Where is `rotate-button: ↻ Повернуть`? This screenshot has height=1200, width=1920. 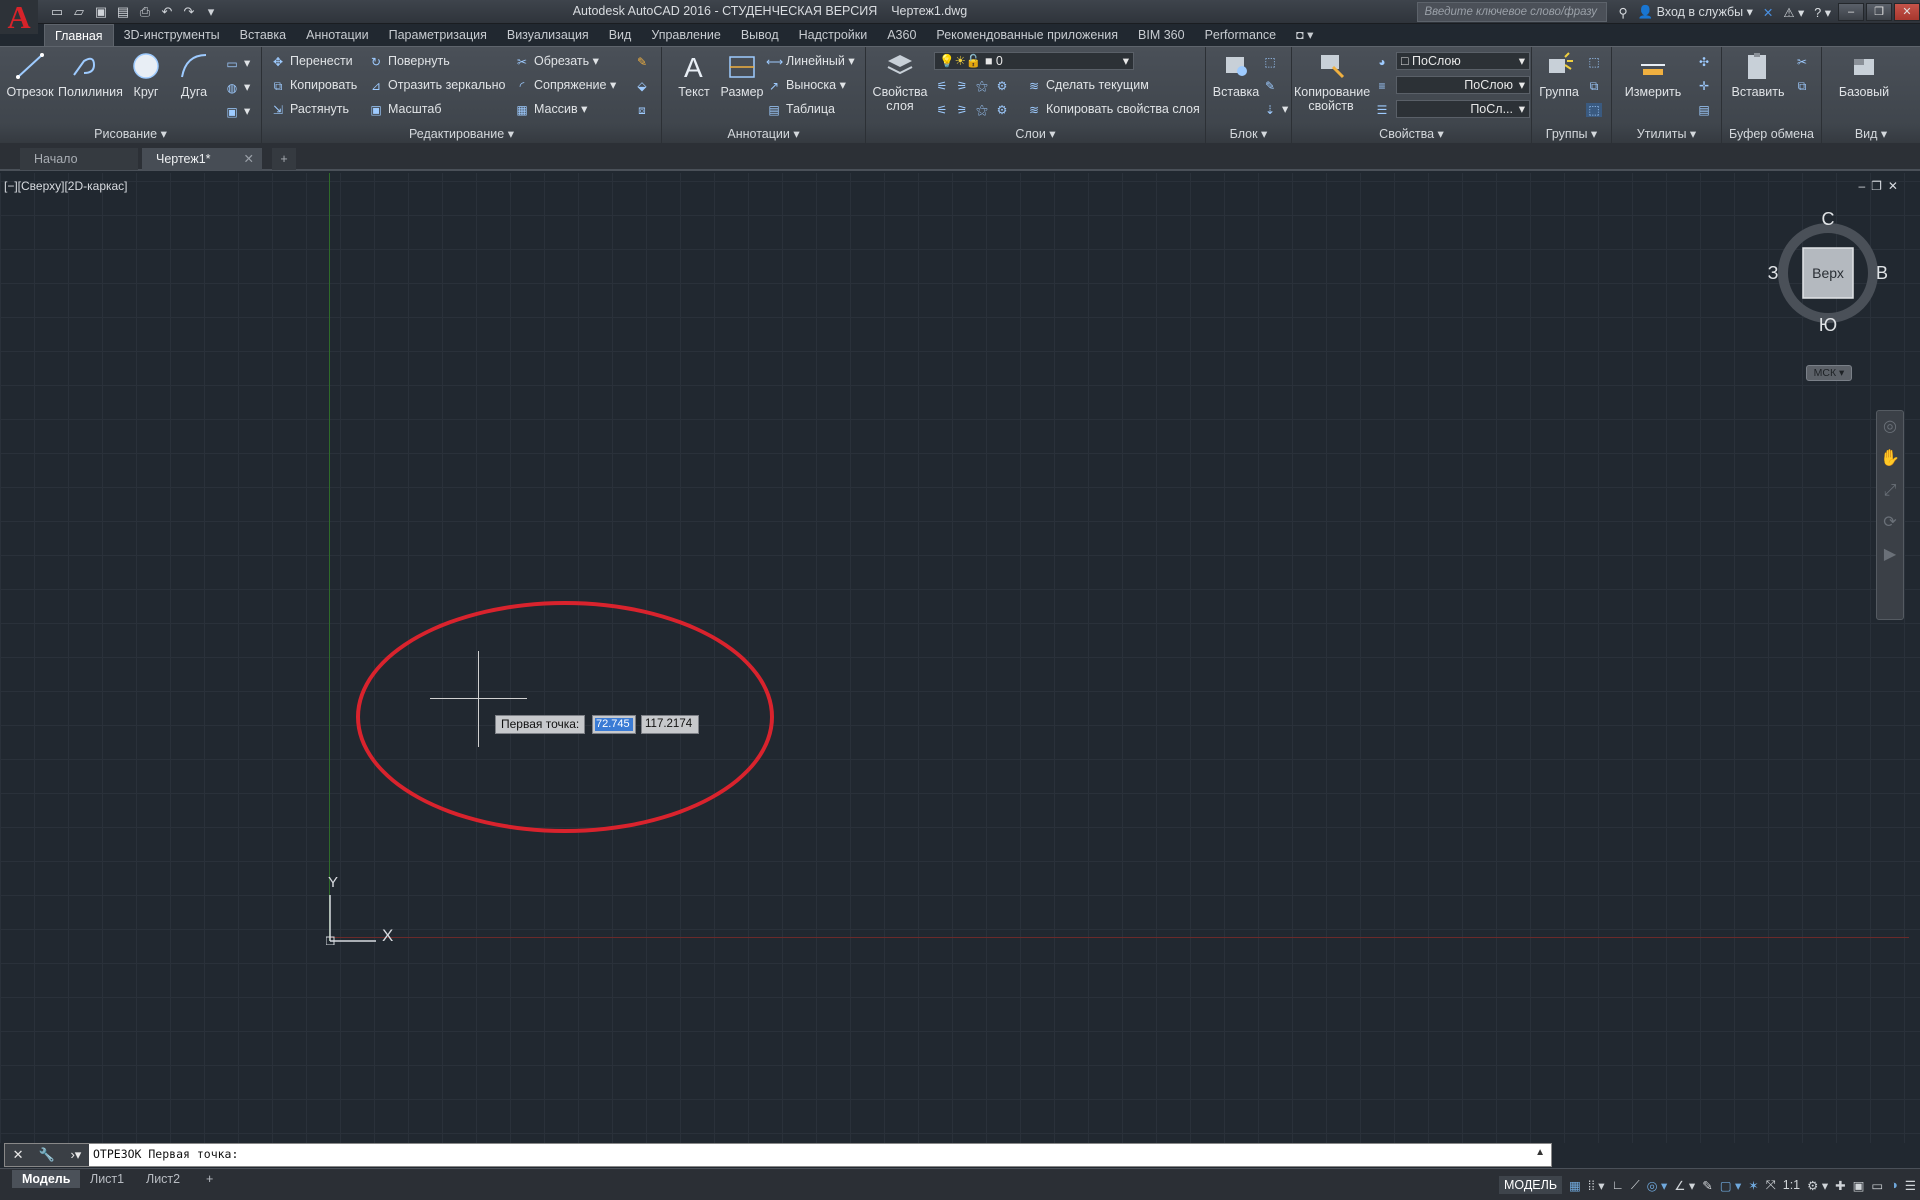 rotate-button: ↻ Повернуть is located at coordinates (409, 61).